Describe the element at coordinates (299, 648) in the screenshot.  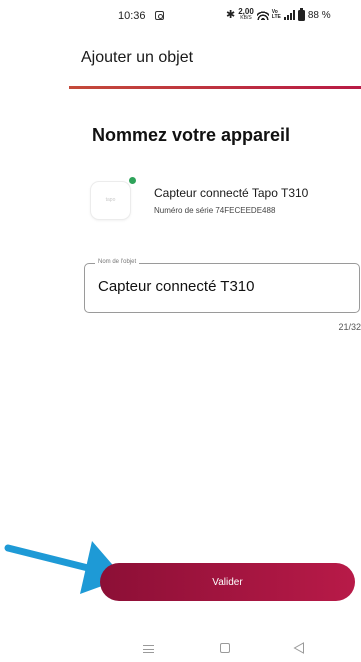
I see `back-icon` at that location.